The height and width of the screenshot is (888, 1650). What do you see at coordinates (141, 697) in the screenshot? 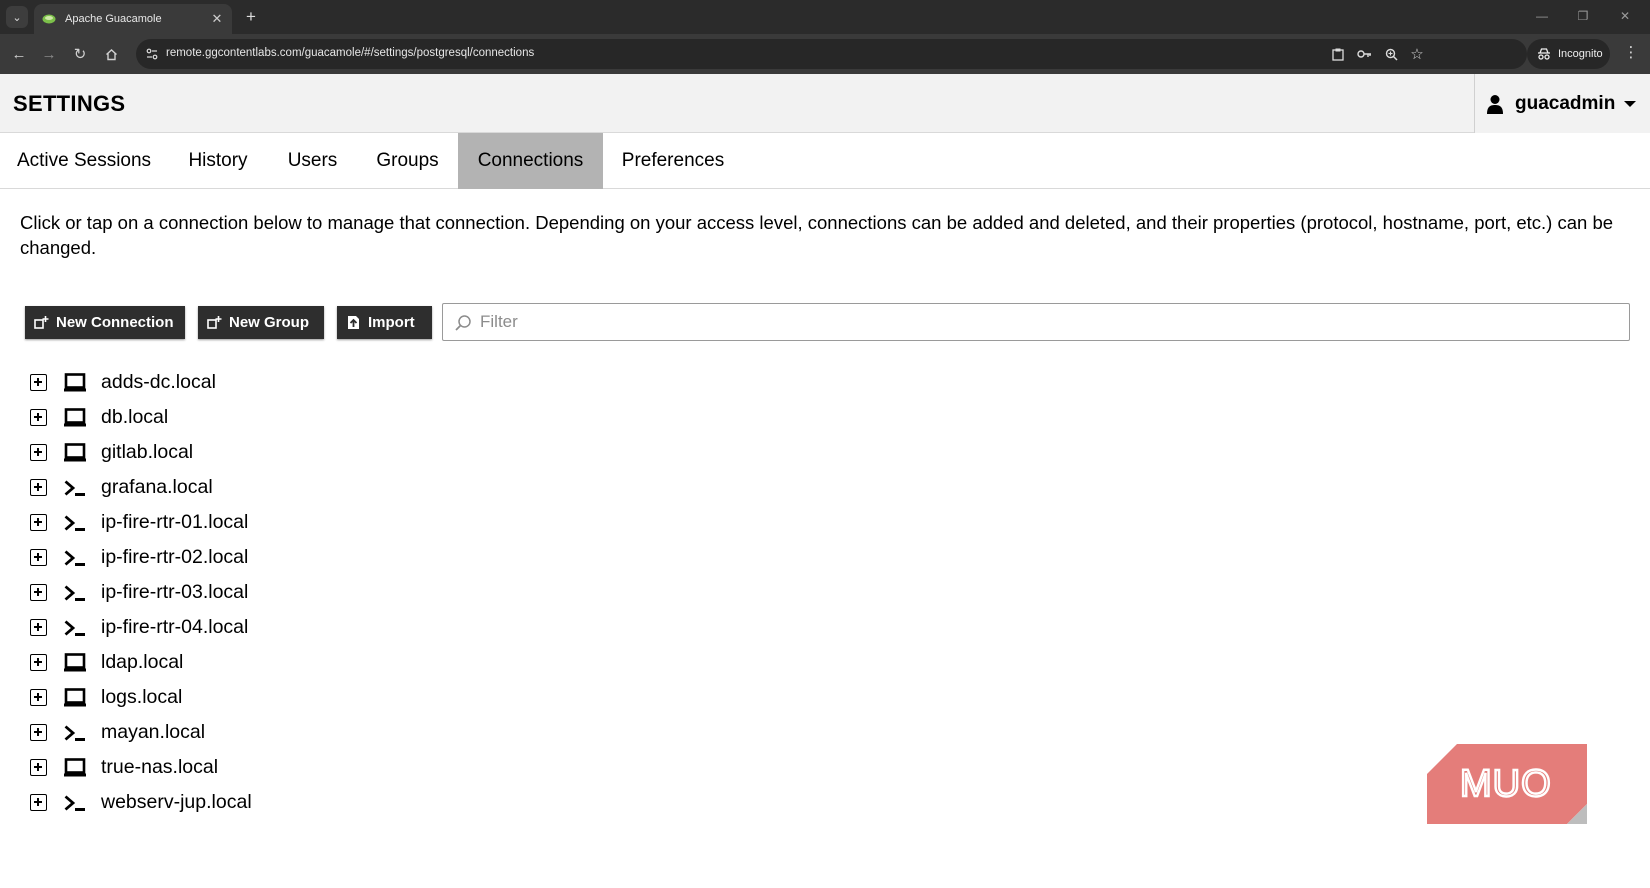
I see `connection-name: logs.local` at bounding box center [141, 697].